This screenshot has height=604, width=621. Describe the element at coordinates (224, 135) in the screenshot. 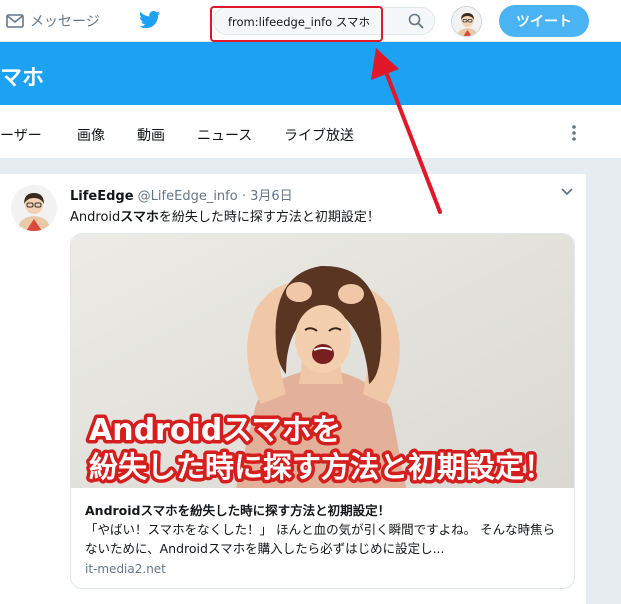

I see `tab-news: ニュース` at that location.